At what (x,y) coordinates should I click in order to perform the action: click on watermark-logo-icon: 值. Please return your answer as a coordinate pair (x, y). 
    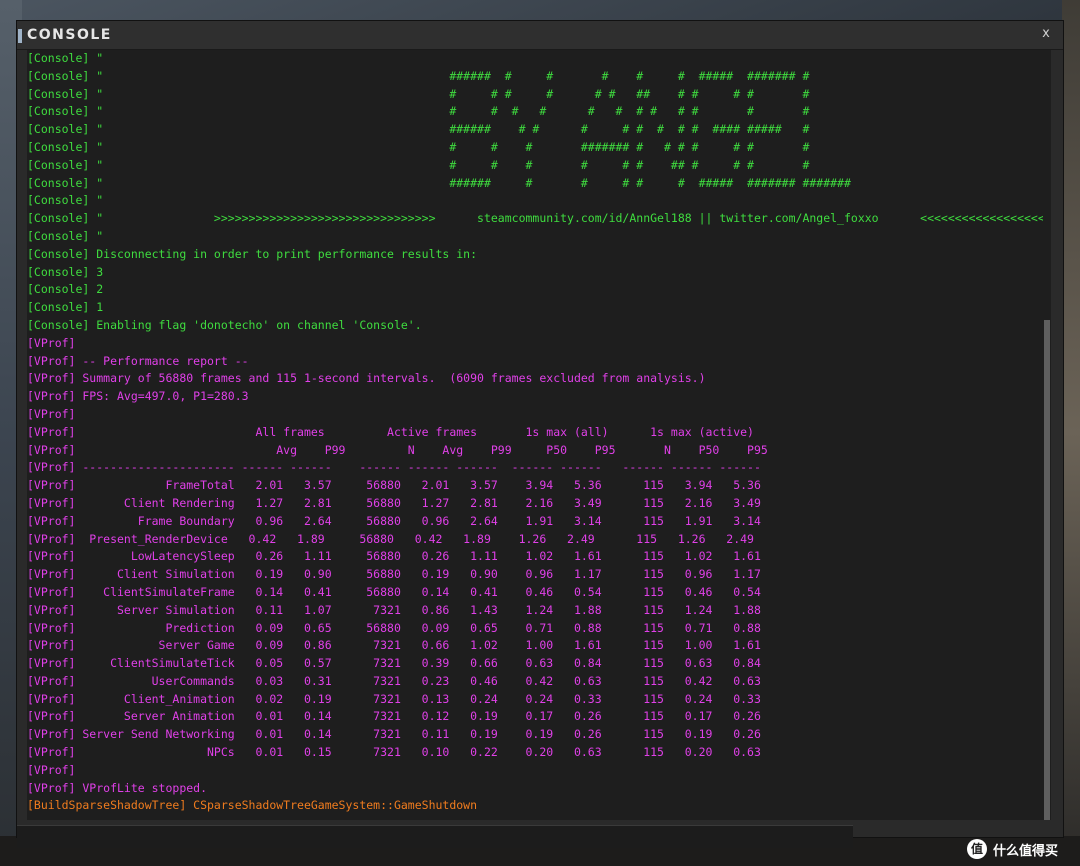
    Looking at the image, I should click on (976, 849).